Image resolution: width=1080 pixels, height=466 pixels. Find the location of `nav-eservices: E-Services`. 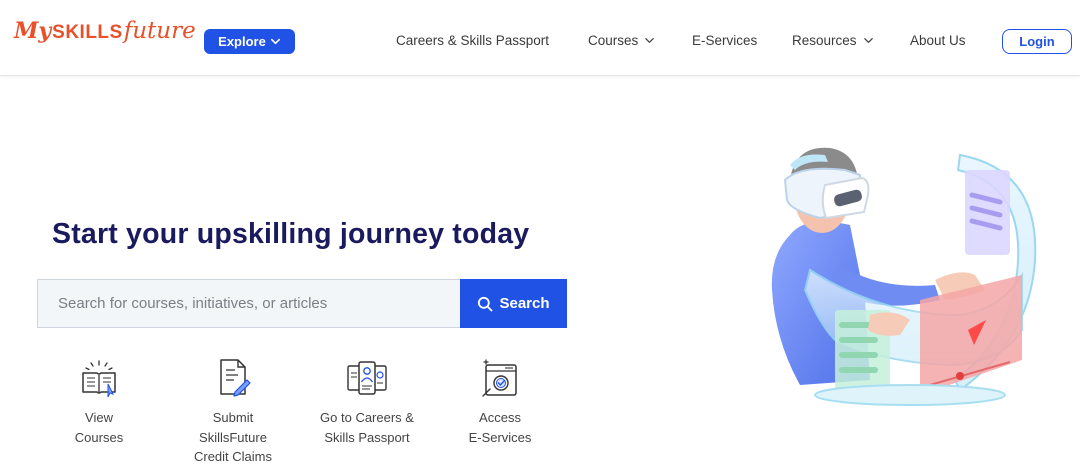

nav-eservices: E-Services is located at coordinates (724, 40).